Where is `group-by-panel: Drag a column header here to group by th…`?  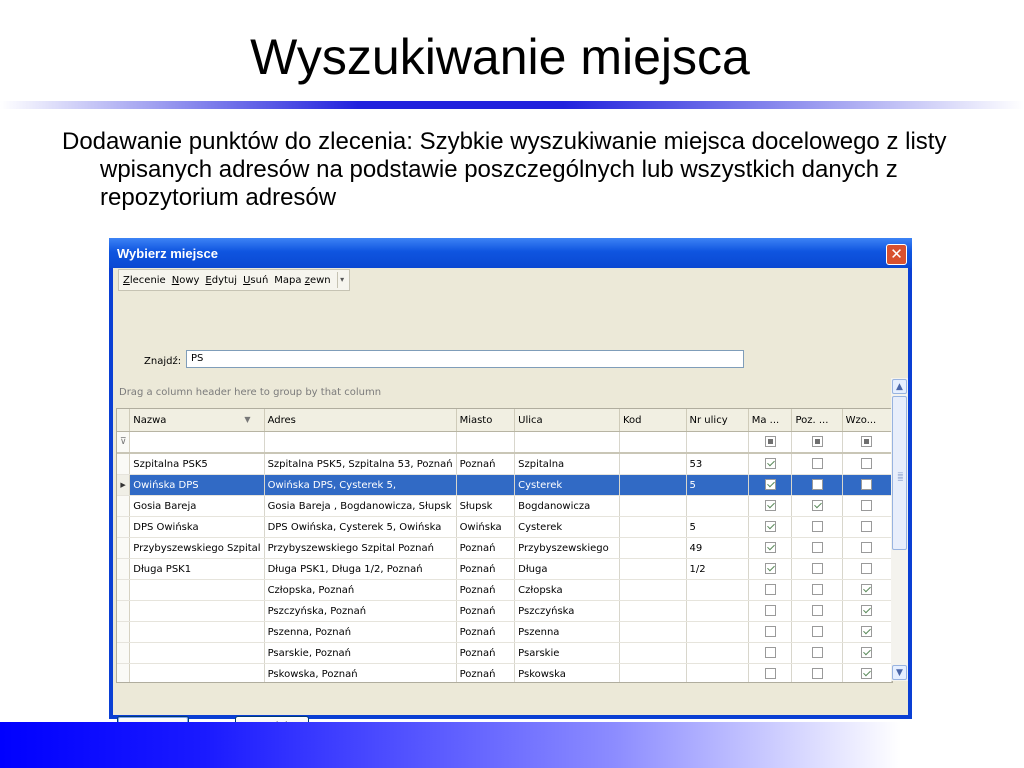 group-by-panel: Drag a column header here to group by th… is located at coordinates (502, 393).